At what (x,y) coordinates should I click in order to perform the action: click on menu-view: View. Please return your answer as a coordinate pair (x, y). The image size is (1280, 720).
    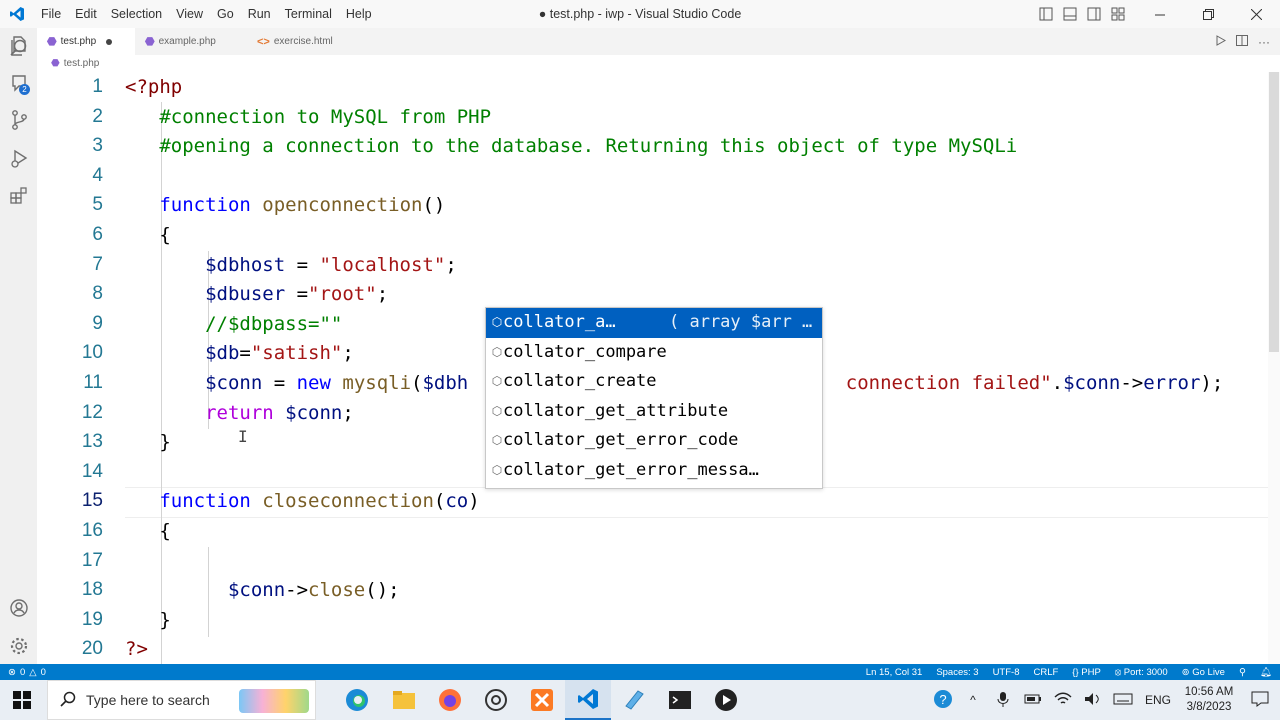
    Looking at the image, I should click on (189, 14).